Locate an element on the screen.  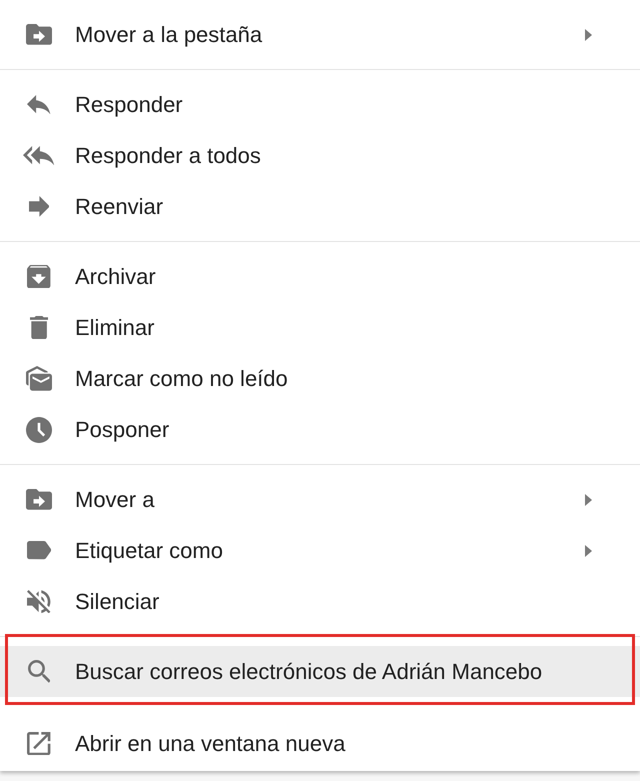
menu-item: Eliminar is located at coordinates (320, 327).